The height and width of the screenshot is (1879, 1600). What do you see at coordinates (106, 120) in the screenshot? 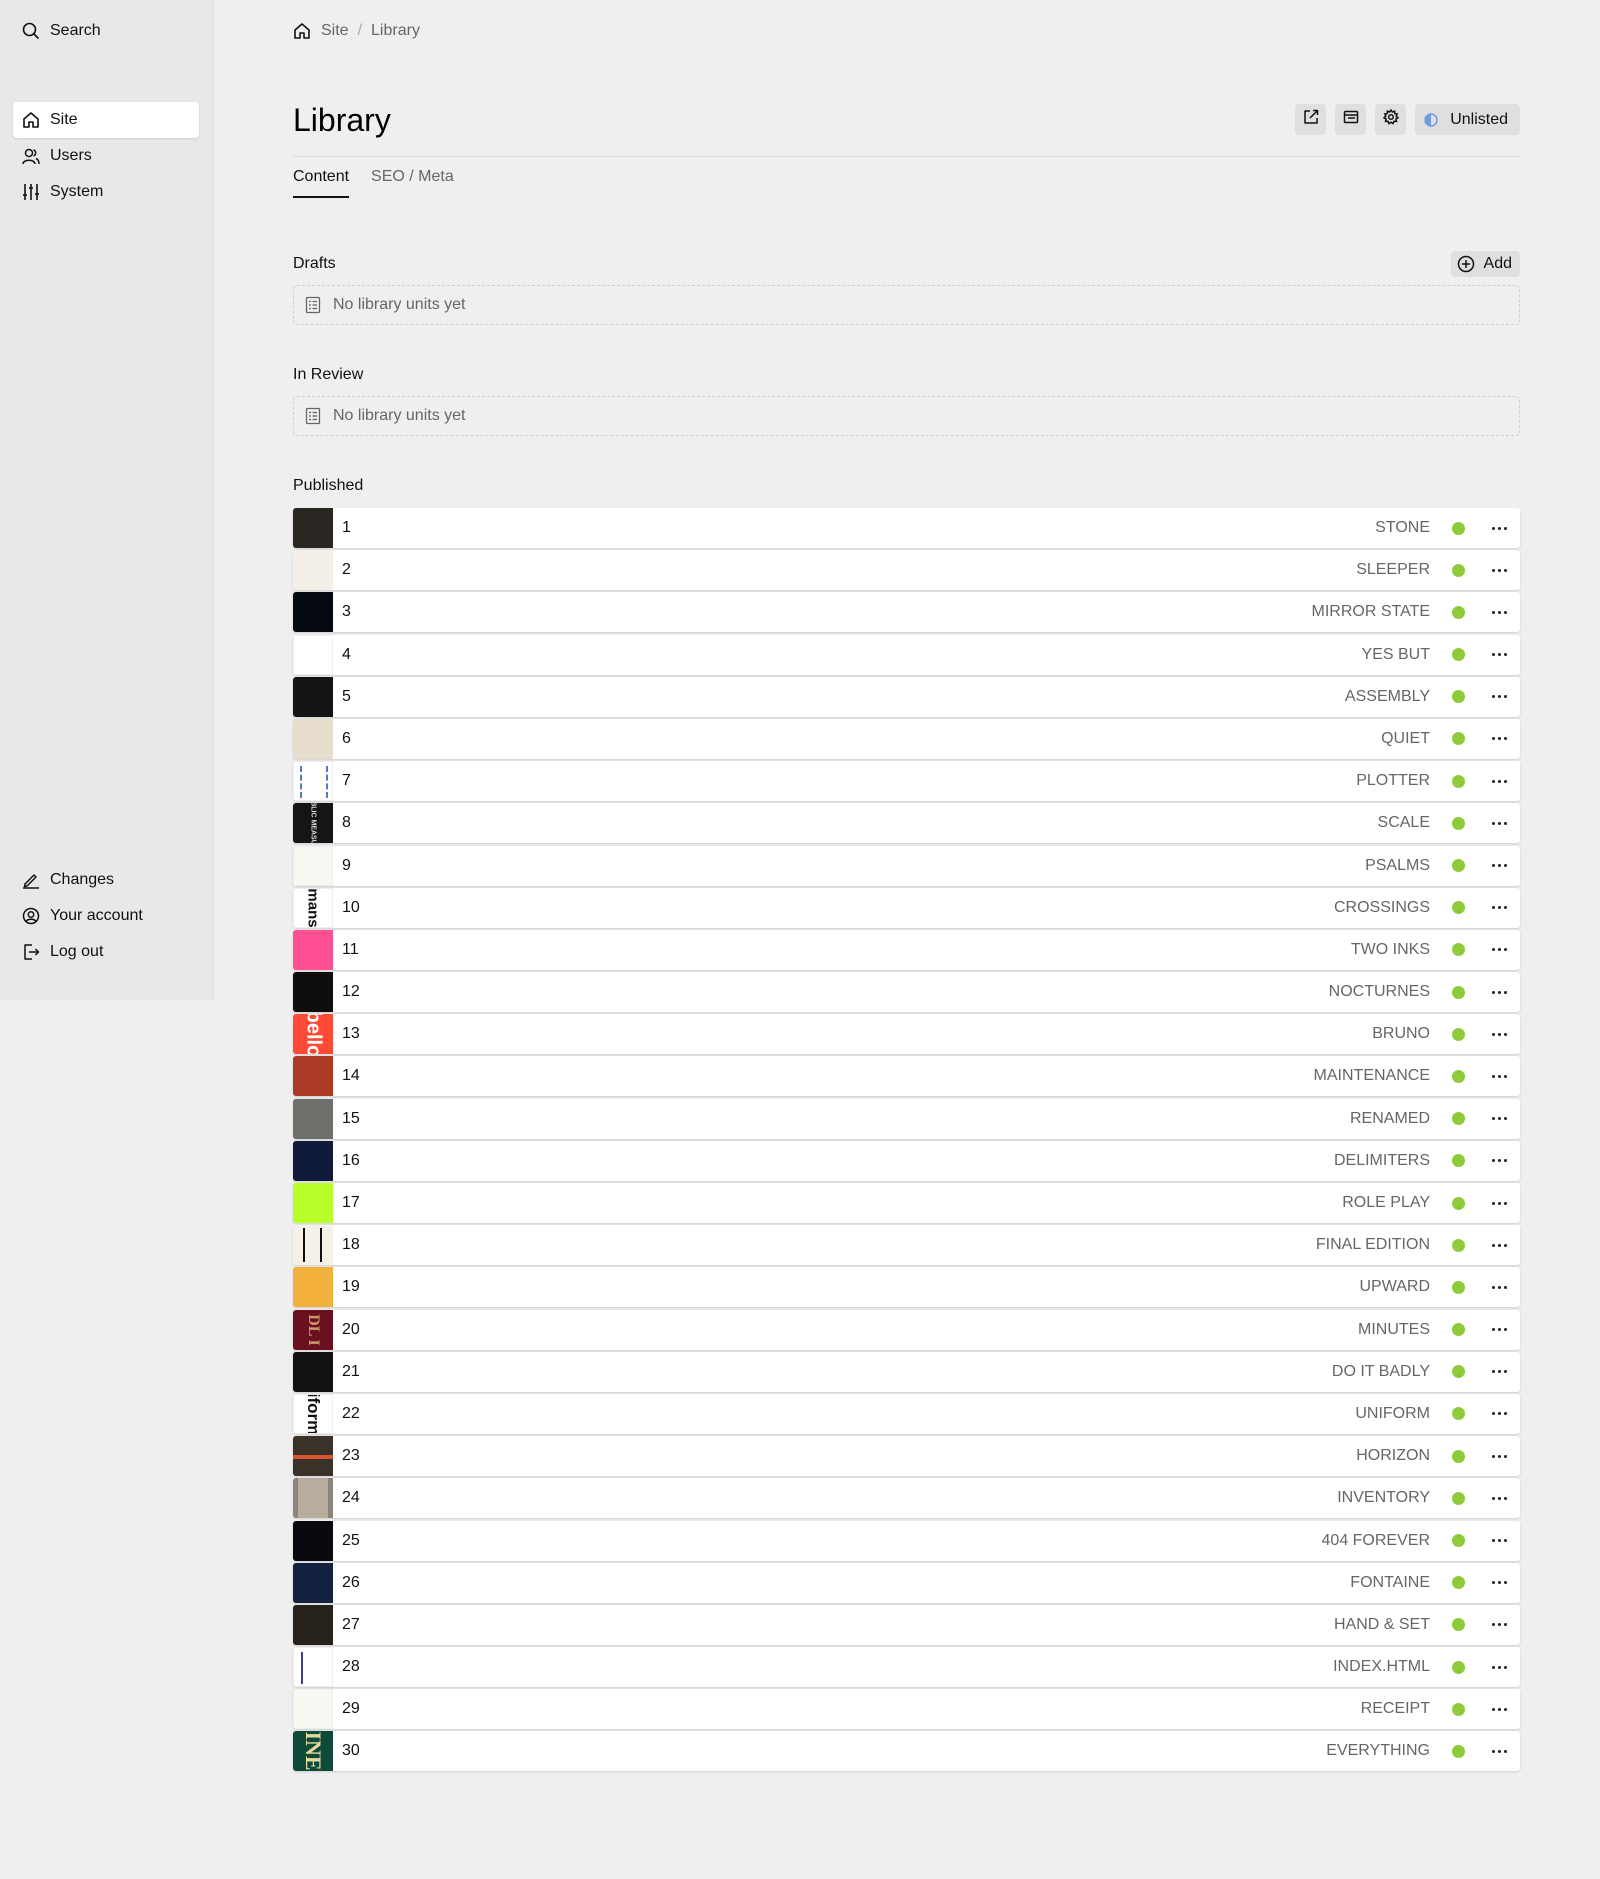
I see `sidebar-item-site: Site` at bounding box center [106, 120].